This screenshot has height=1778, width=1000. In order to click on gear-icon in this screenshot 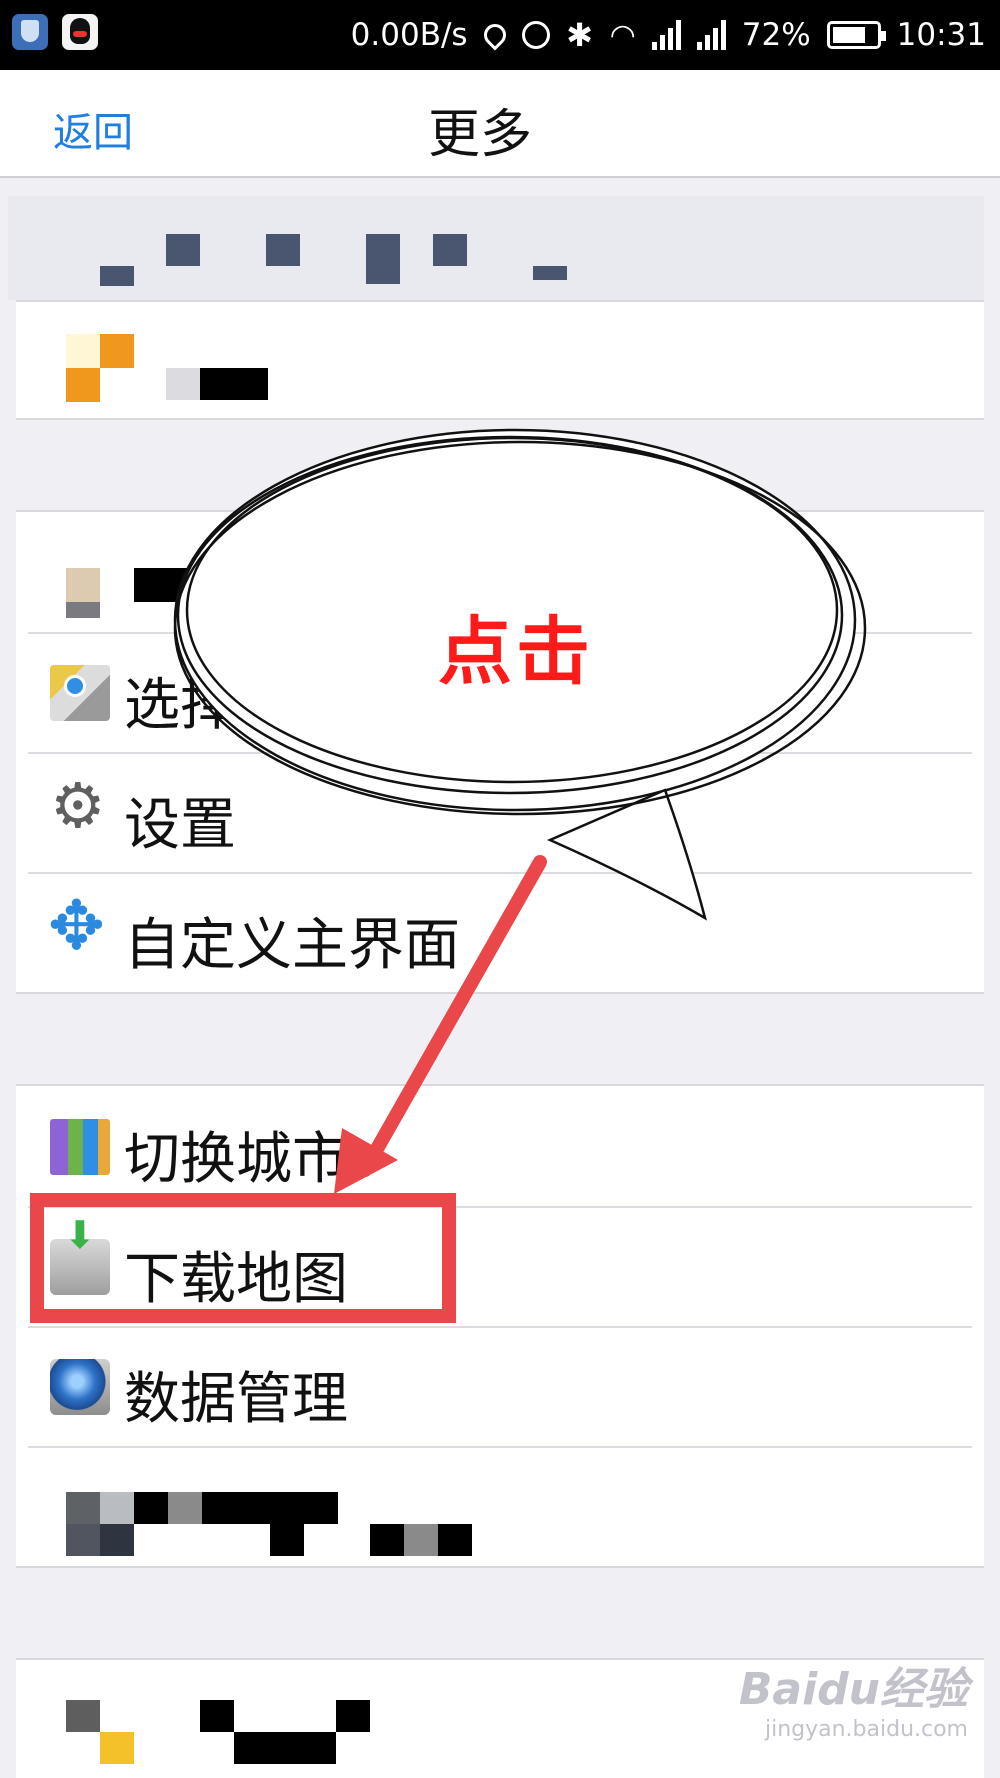, I will do `click(80, 808)`.